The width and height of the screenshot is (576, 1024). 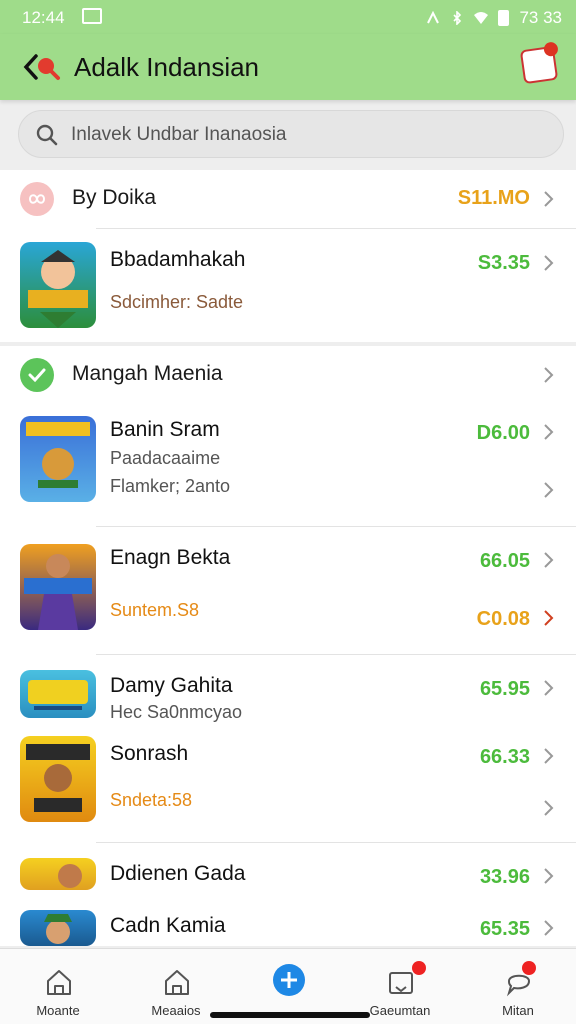 I want to click on section-header: By Doika S11.MO, so click(x=288, y=199).